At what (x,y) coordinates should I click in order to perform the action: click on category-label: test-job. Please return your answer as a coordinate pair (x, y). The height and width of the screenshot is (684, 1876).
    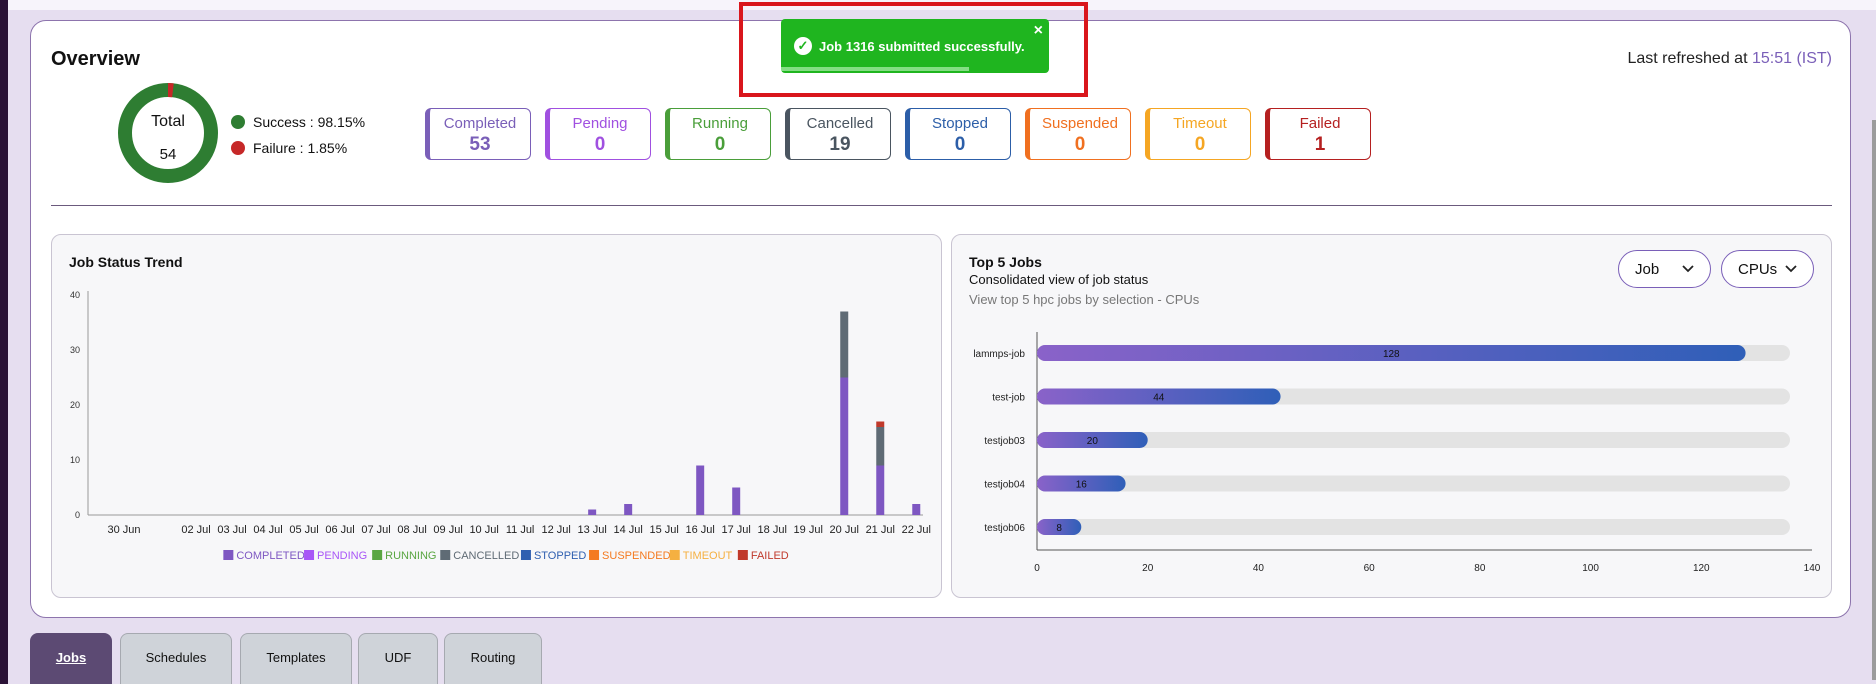
    Looking at the image, I should click on (1008, 398).